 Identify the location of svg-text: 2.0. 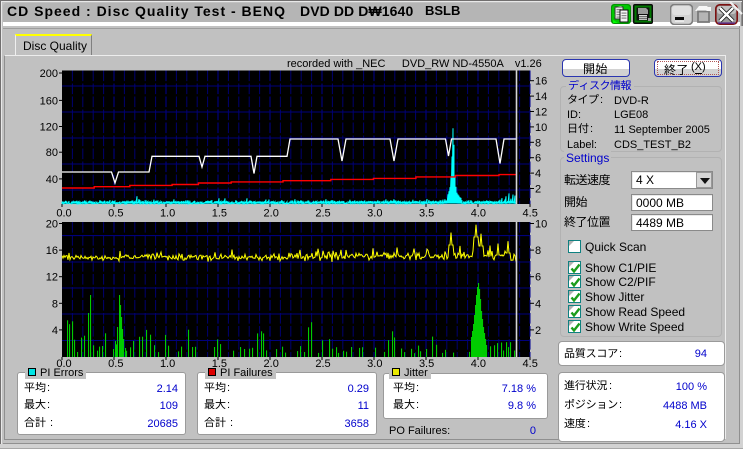
(271, 214).